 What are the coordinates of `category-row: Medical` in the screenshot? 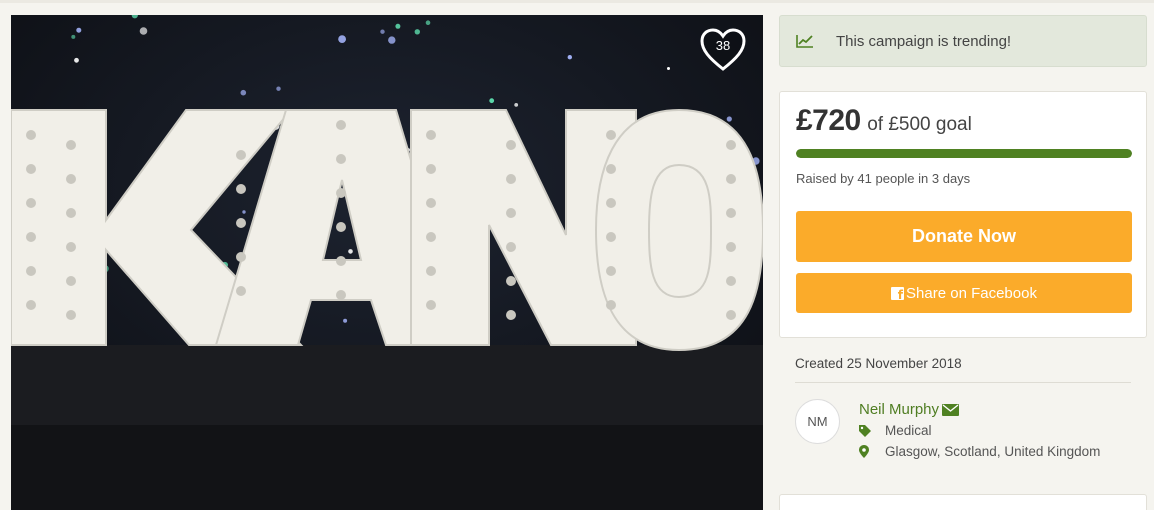 It's located at (895, 430).